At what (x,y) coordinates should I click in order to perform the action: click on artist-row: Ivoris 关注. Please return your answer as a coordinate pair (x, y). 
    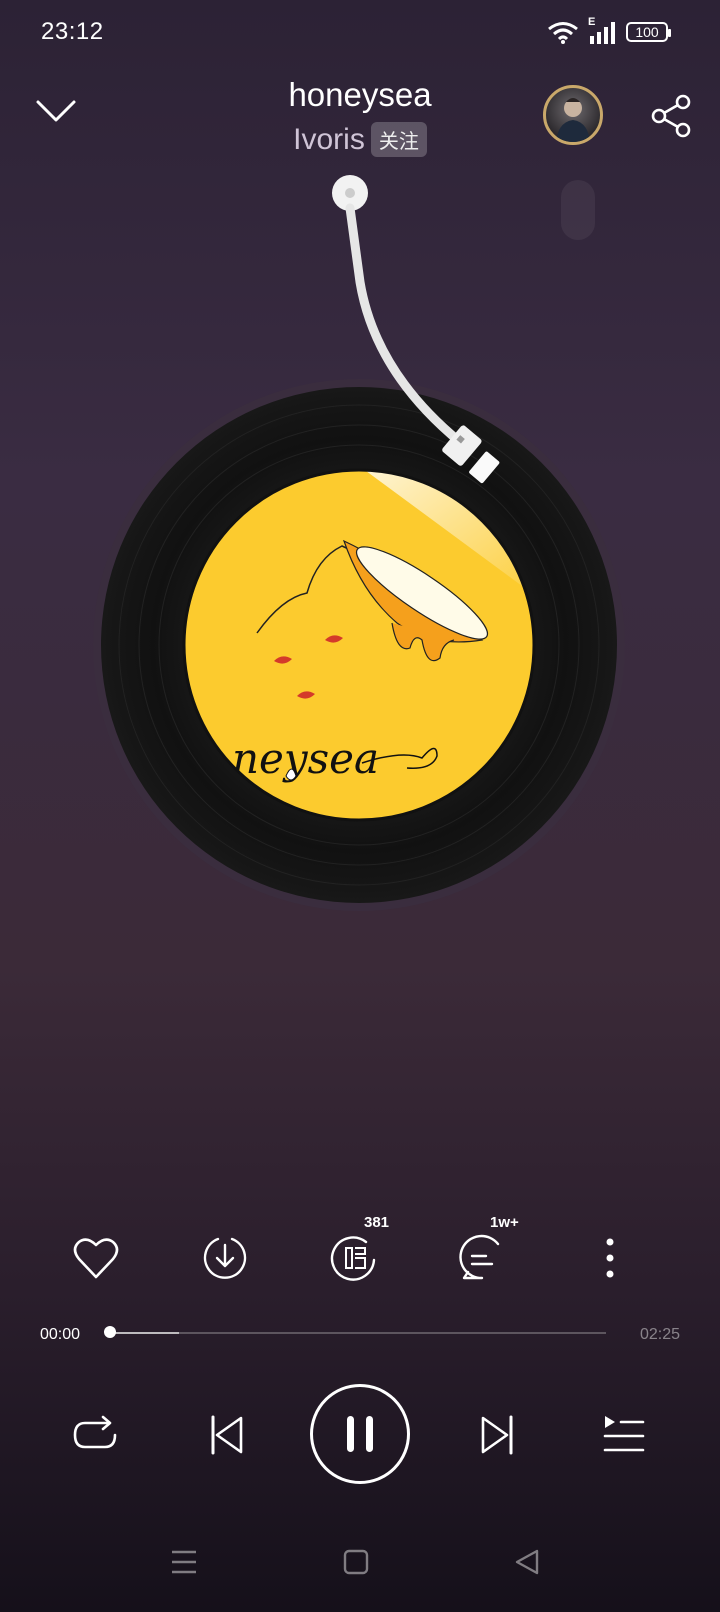
    Looking at the image, I should click on (360, 139).